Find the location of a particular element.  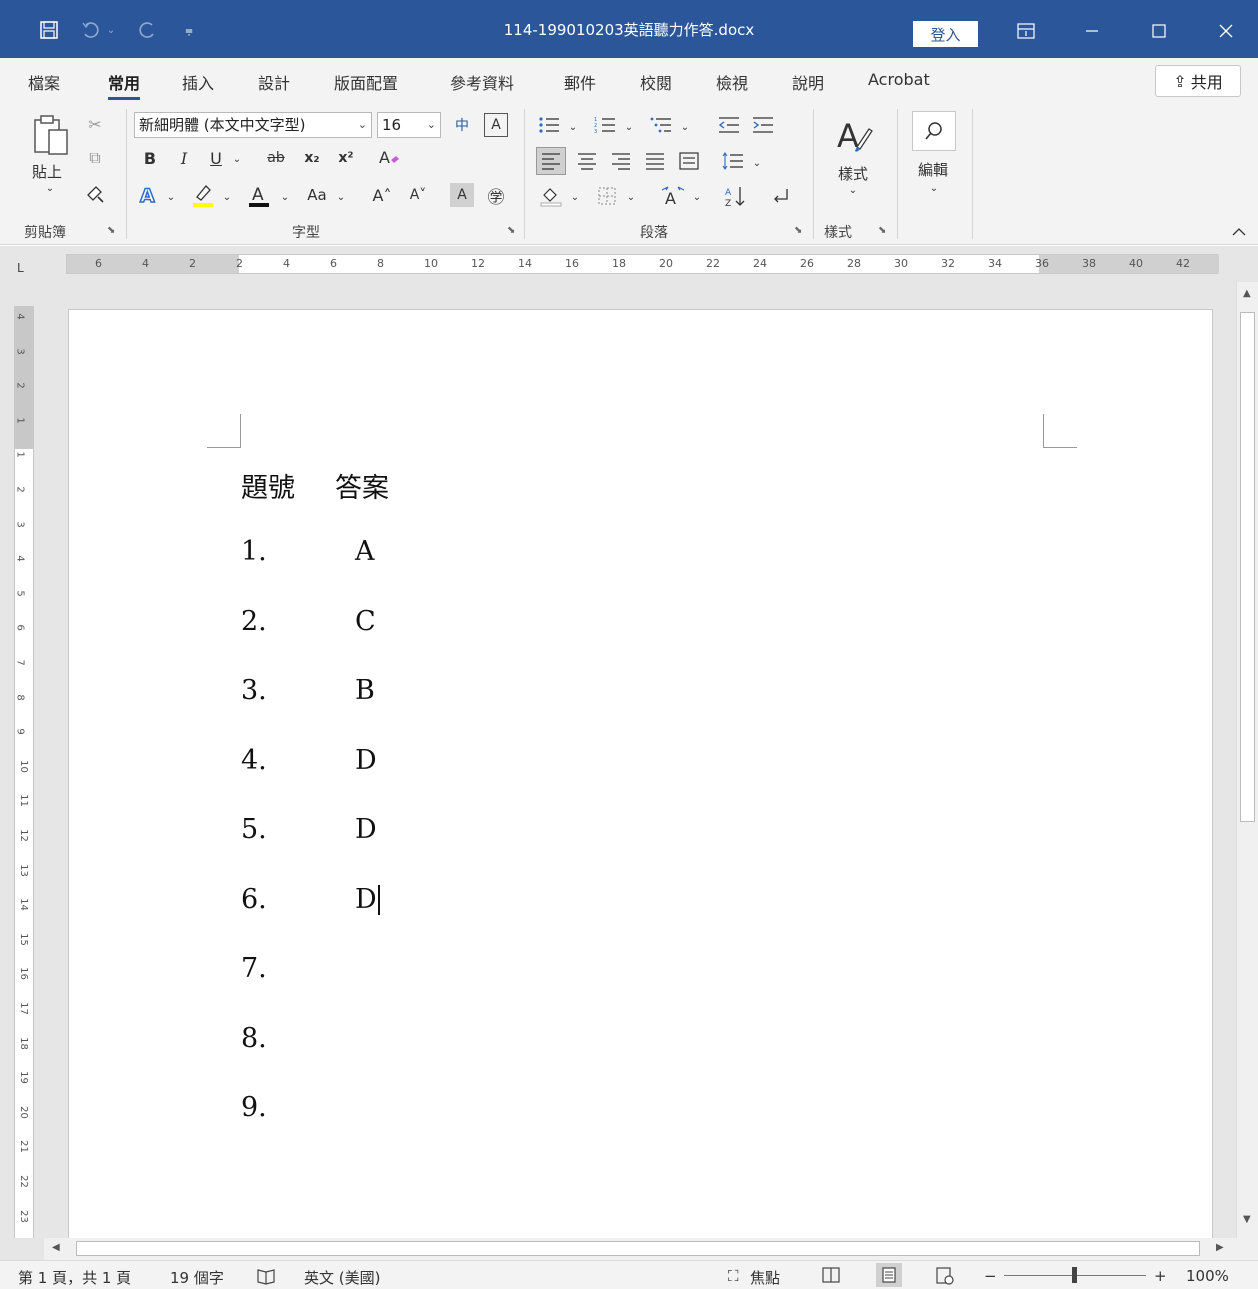

focus-icon: ⛶ is located at coordinates (733, 1276).